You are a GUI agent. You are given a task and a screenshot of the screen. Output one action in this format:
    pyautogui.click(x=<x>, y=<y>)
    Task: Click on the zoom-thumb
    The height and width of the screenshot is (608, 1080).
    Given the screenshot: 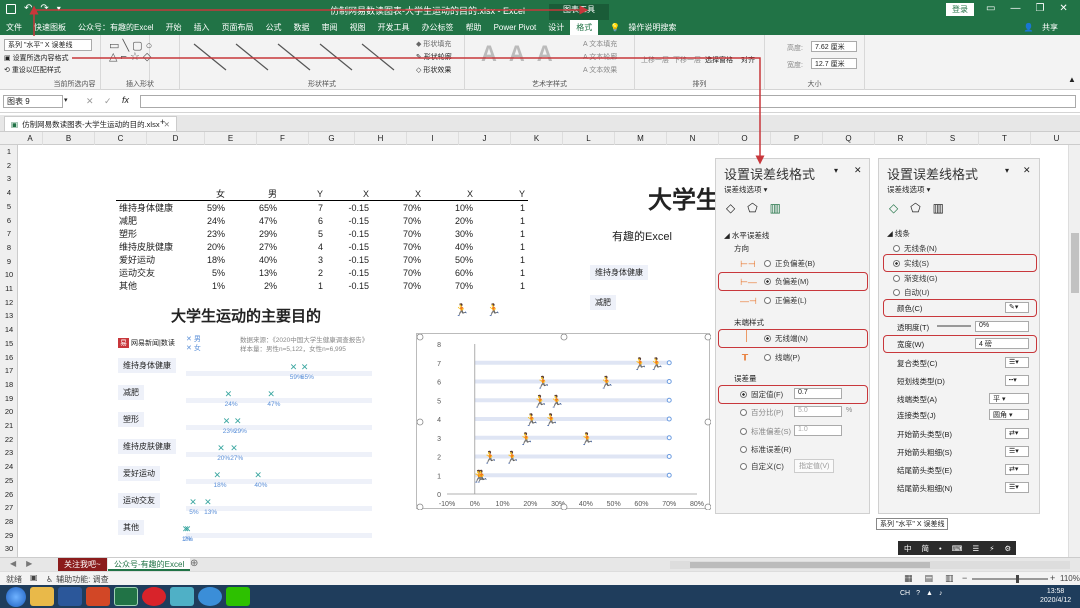 What is the action you would take?
    pyautogui.click(x=1017, y=579)
    